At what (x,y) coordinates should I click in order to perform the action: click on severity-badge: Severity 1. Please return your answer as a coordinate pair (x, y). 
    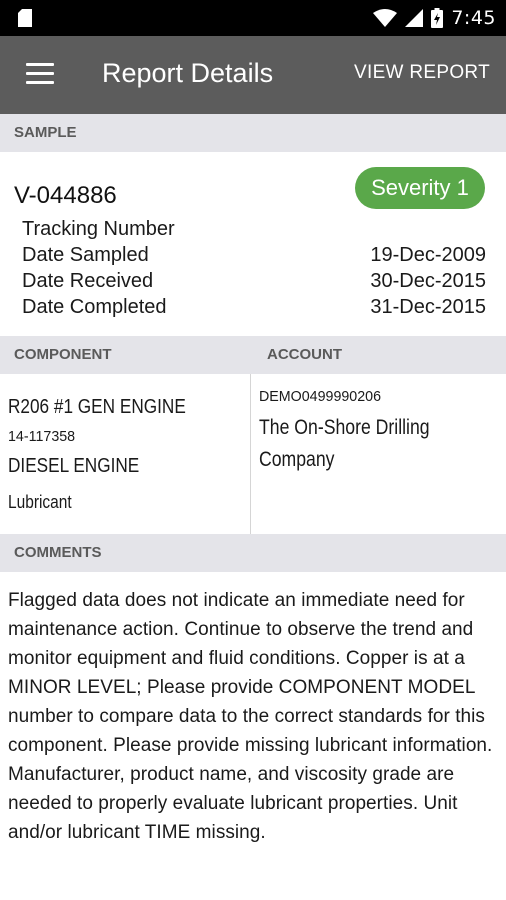
    Looking at the image, I should click on (420, 188).